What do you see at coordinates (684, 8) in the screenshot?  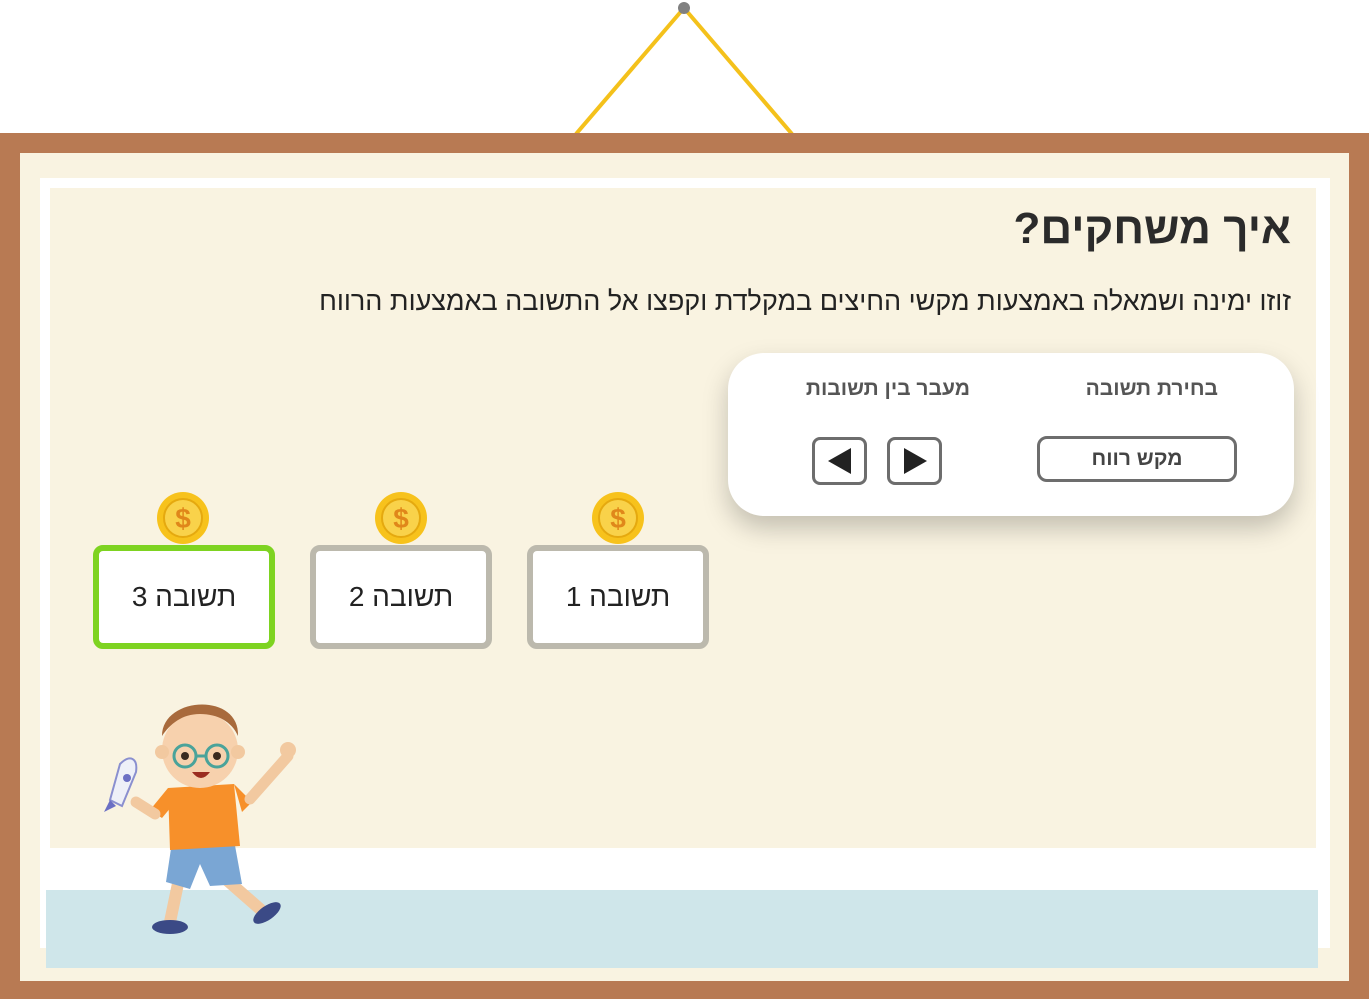 I see `nail-icon` at bounding box center [684, 8].